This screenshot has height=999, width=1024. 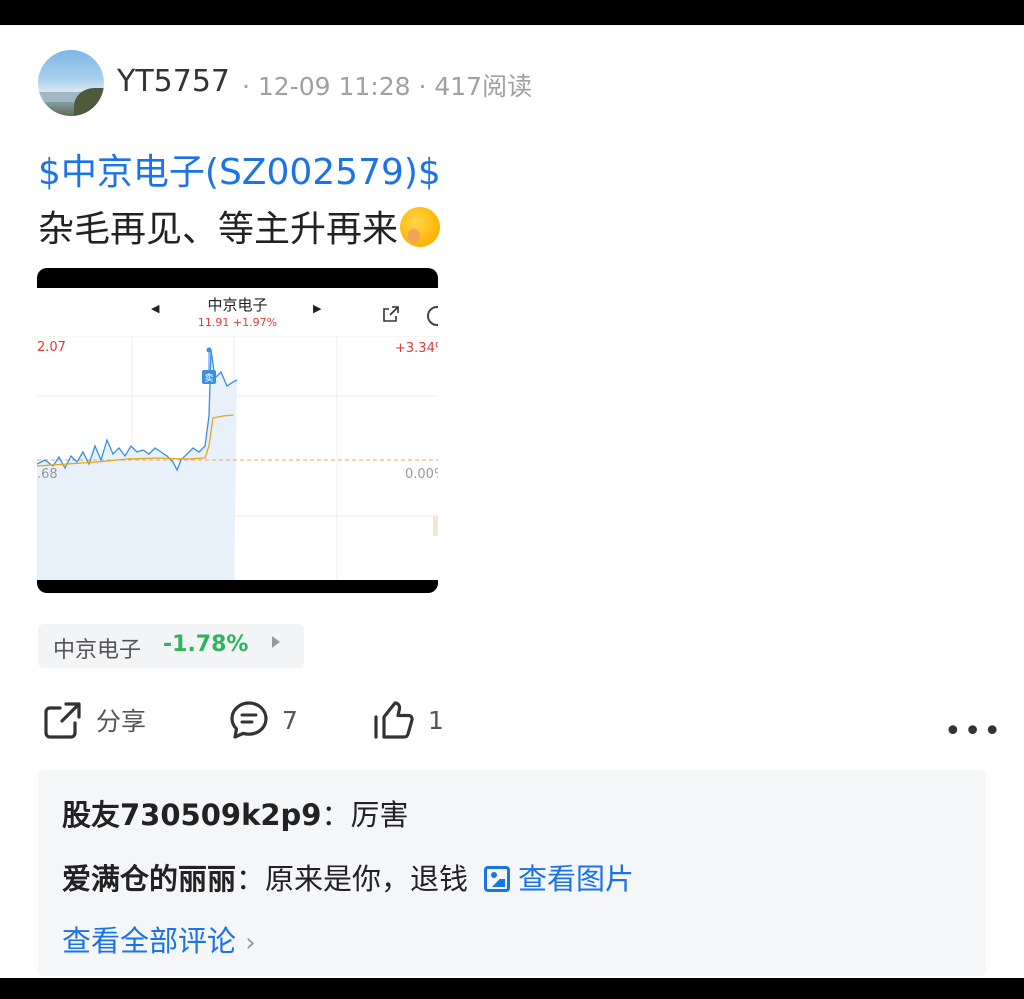 I want to click on post-text: 杂毛再见、等主升再来, so click(x=239, y=226).